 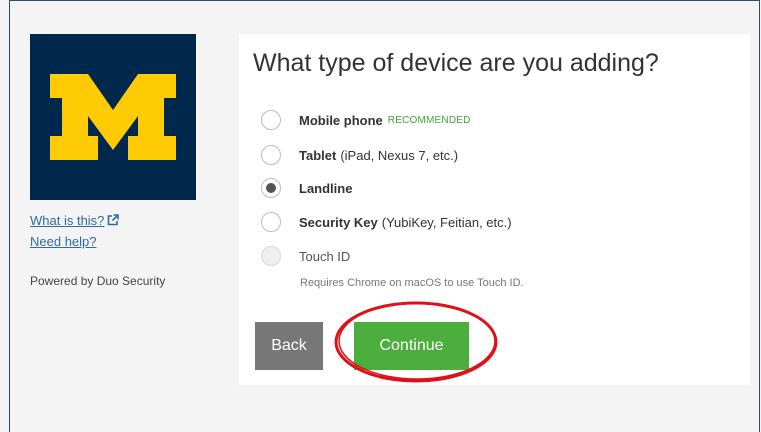 I want to click on tablet-detail: (iPad, Nexus 7, etc.), so click(x=399, y=155).